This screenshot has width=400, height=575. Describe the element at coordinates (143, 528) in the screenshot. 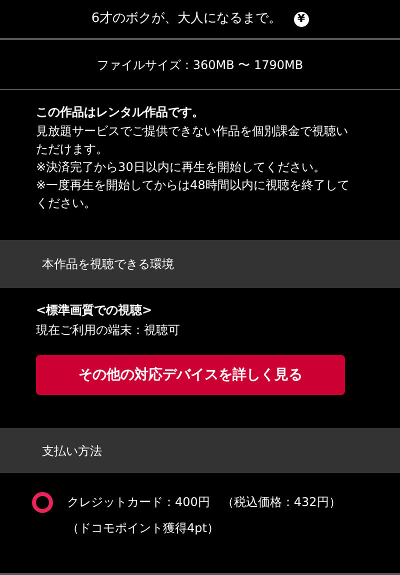

I see `points-note: （ドコモポイント獲得4pt）` at that location.